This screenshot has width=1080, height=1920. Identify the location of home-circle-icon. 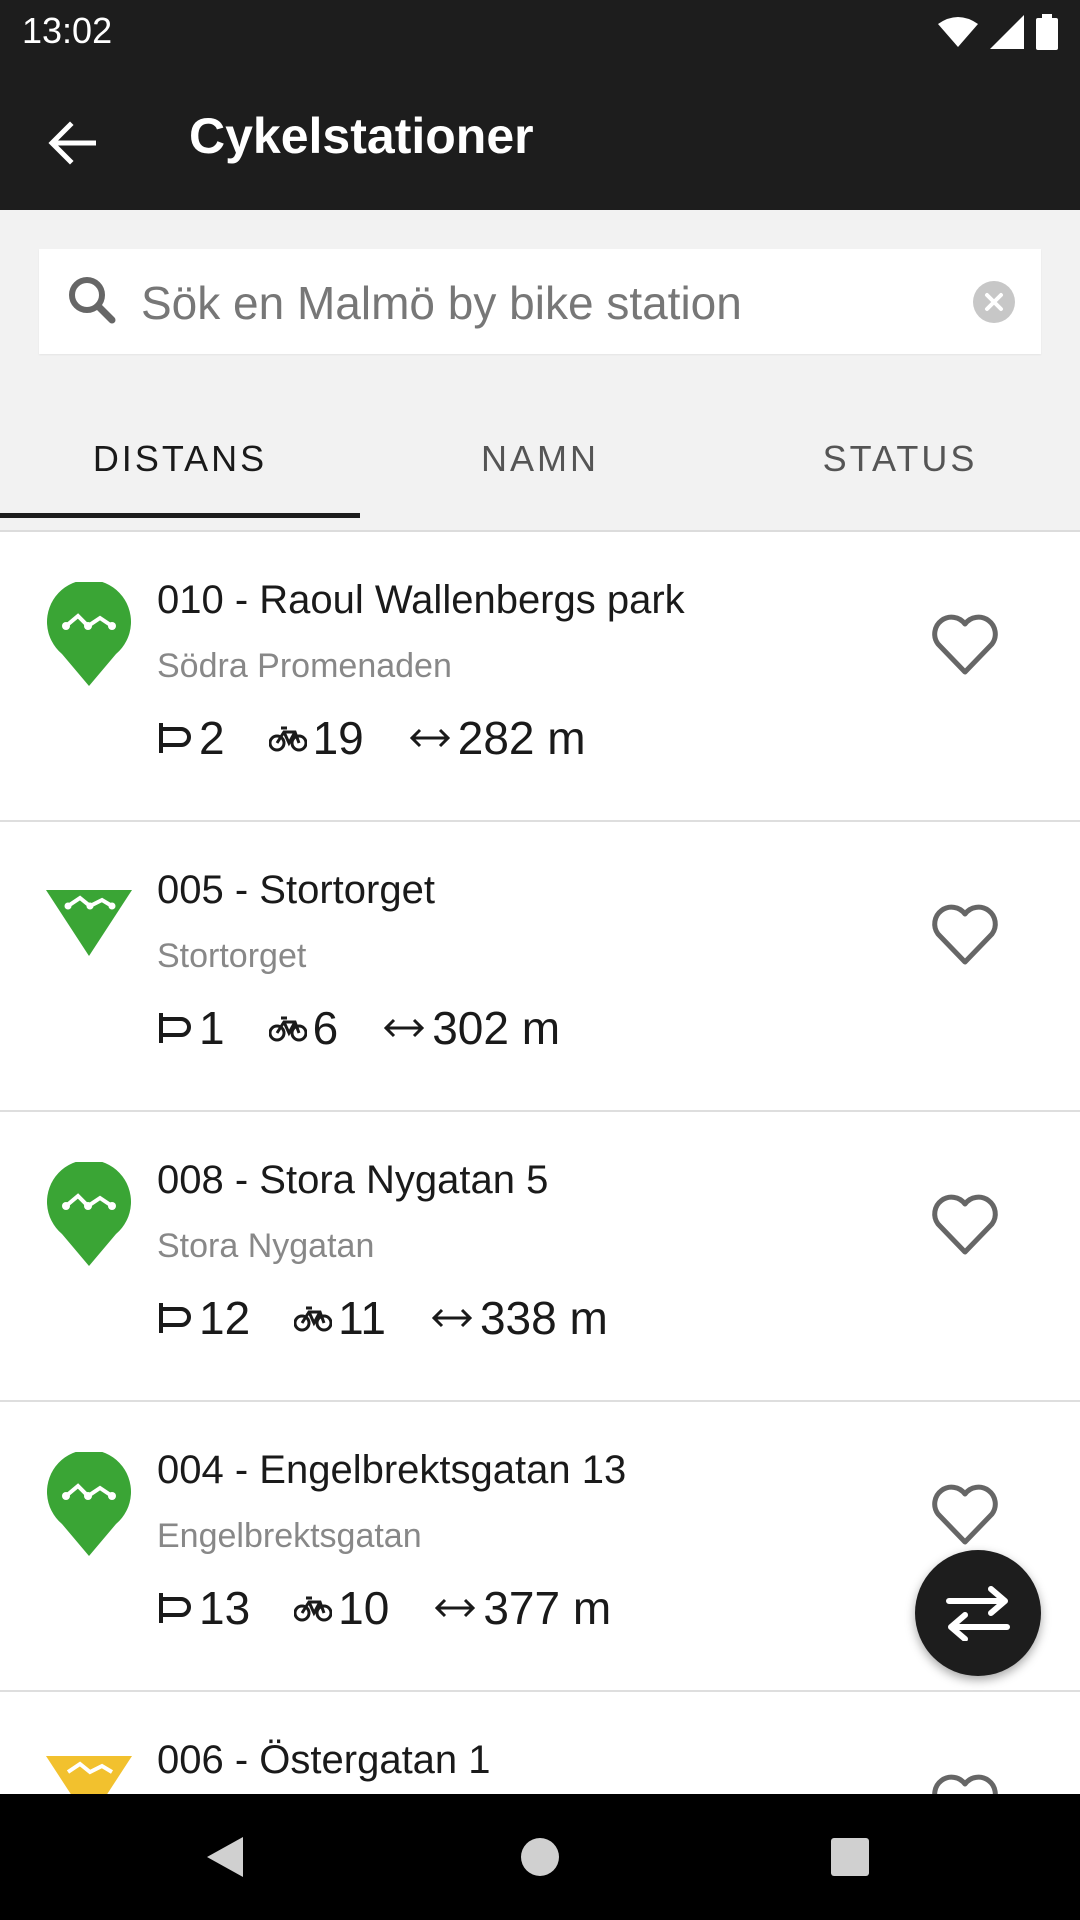
(540, 1857).